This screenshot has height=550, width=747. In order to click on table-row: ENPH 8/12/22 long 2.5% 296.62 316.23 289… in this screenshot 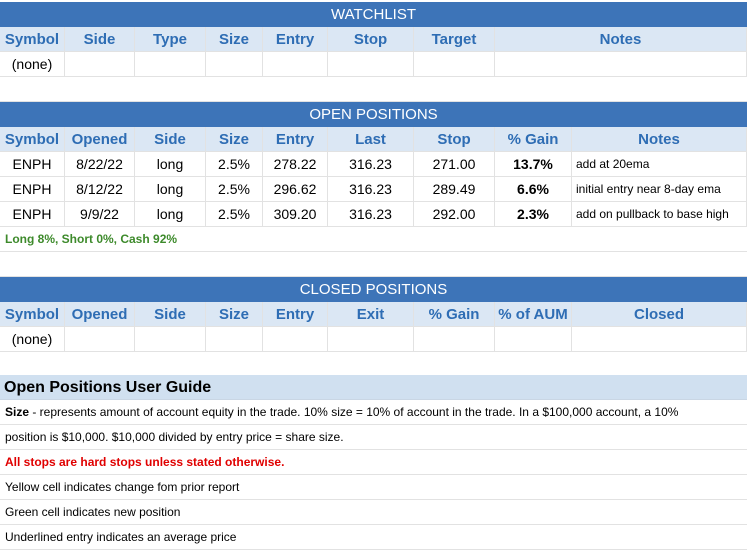, I will do `click(373, 189)`.